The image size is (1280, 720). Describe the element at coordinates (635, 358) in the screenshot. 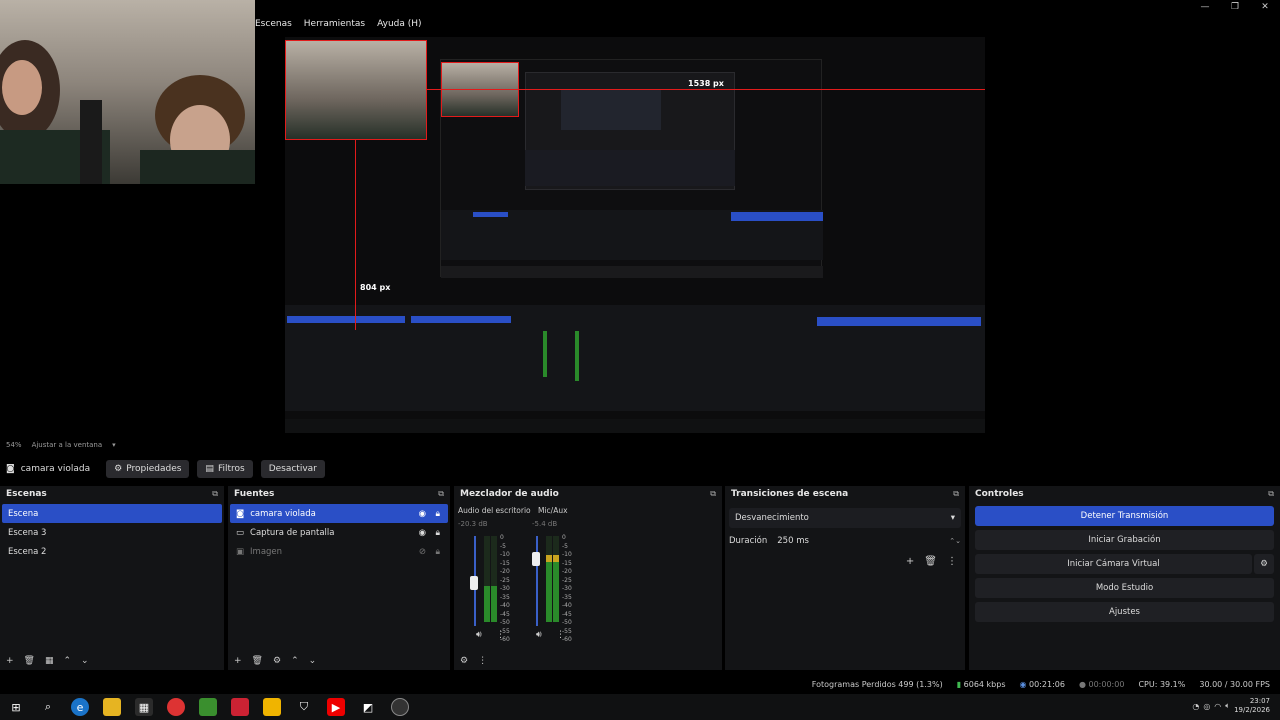

I see `nested-docks` at that location.